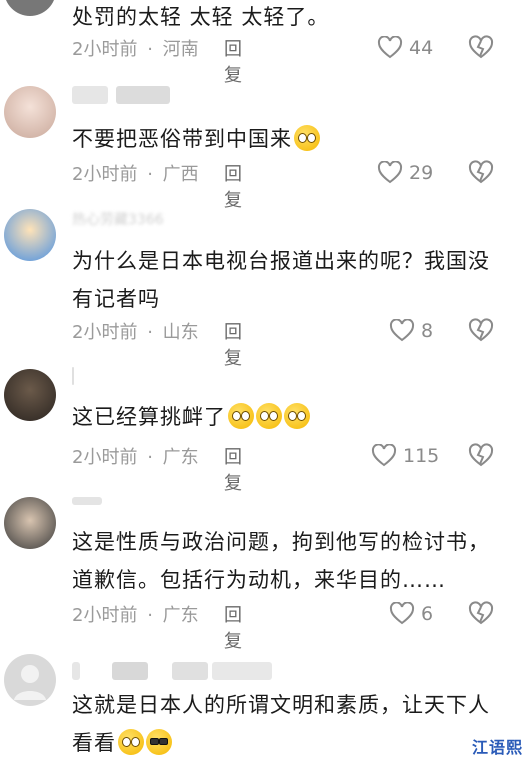 Image resolution: width=531 pixels, height=766 pixels. Describe the element at coordinates (201, 17) in the screenshot. I see `comment-text: 处罚的太轻 太轻 太轻了。` at that location.